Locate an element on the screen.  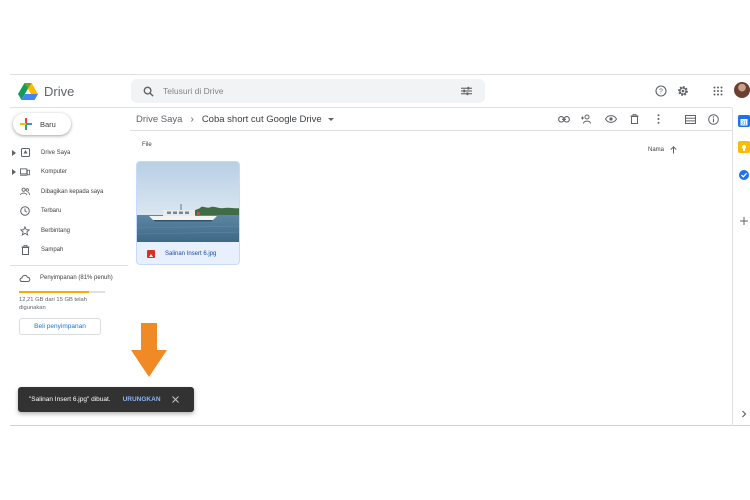
settings-icon is located at coordinates (683, 91).